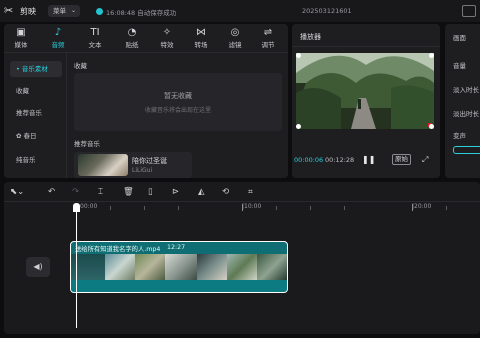 The width and height of the screenshot is (480, 338). I want to click on playhead, so click(76, 266).